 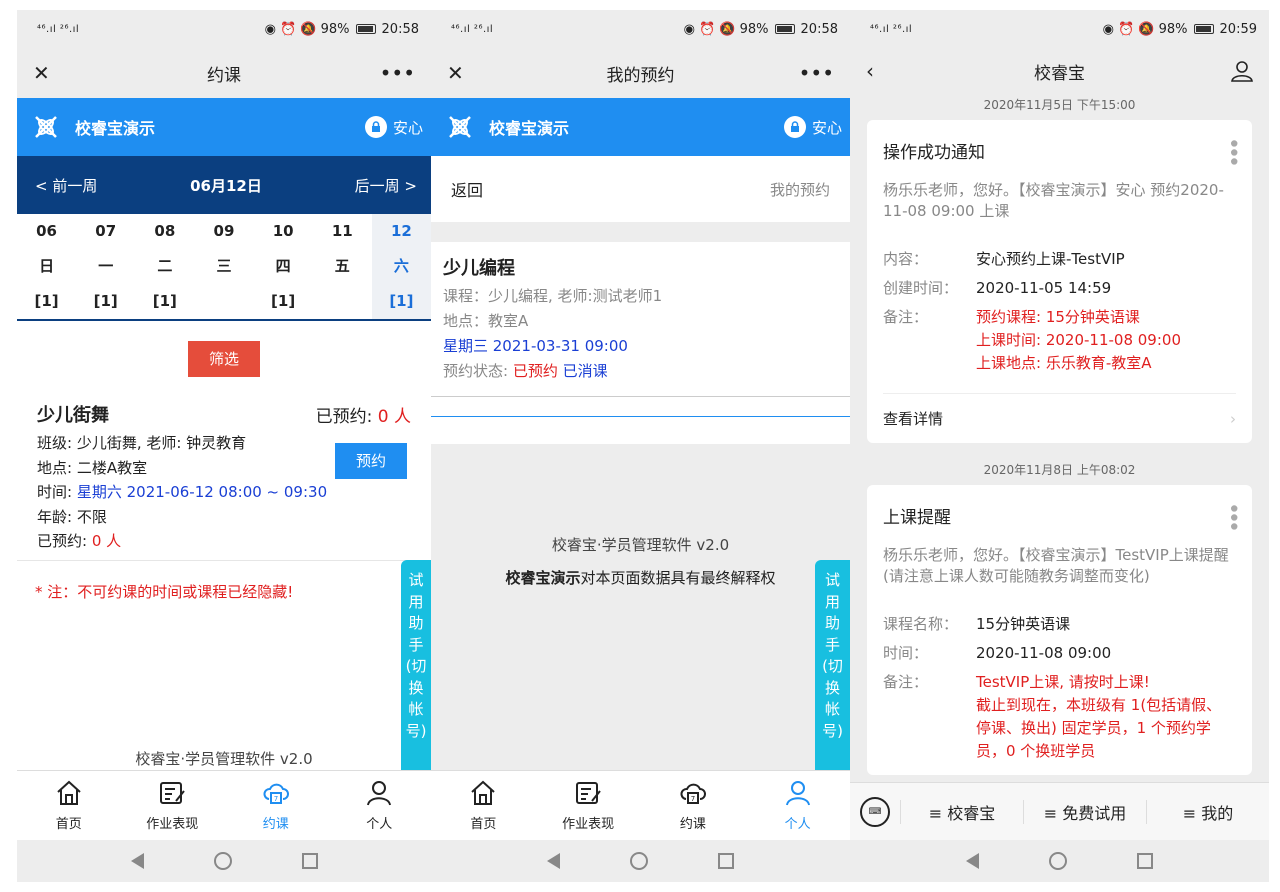 What do you see at coordinates (1084, 811) in the screenshot?
I see `menu-item: ≡ 免费试用` at bounding box center [1084, 811].